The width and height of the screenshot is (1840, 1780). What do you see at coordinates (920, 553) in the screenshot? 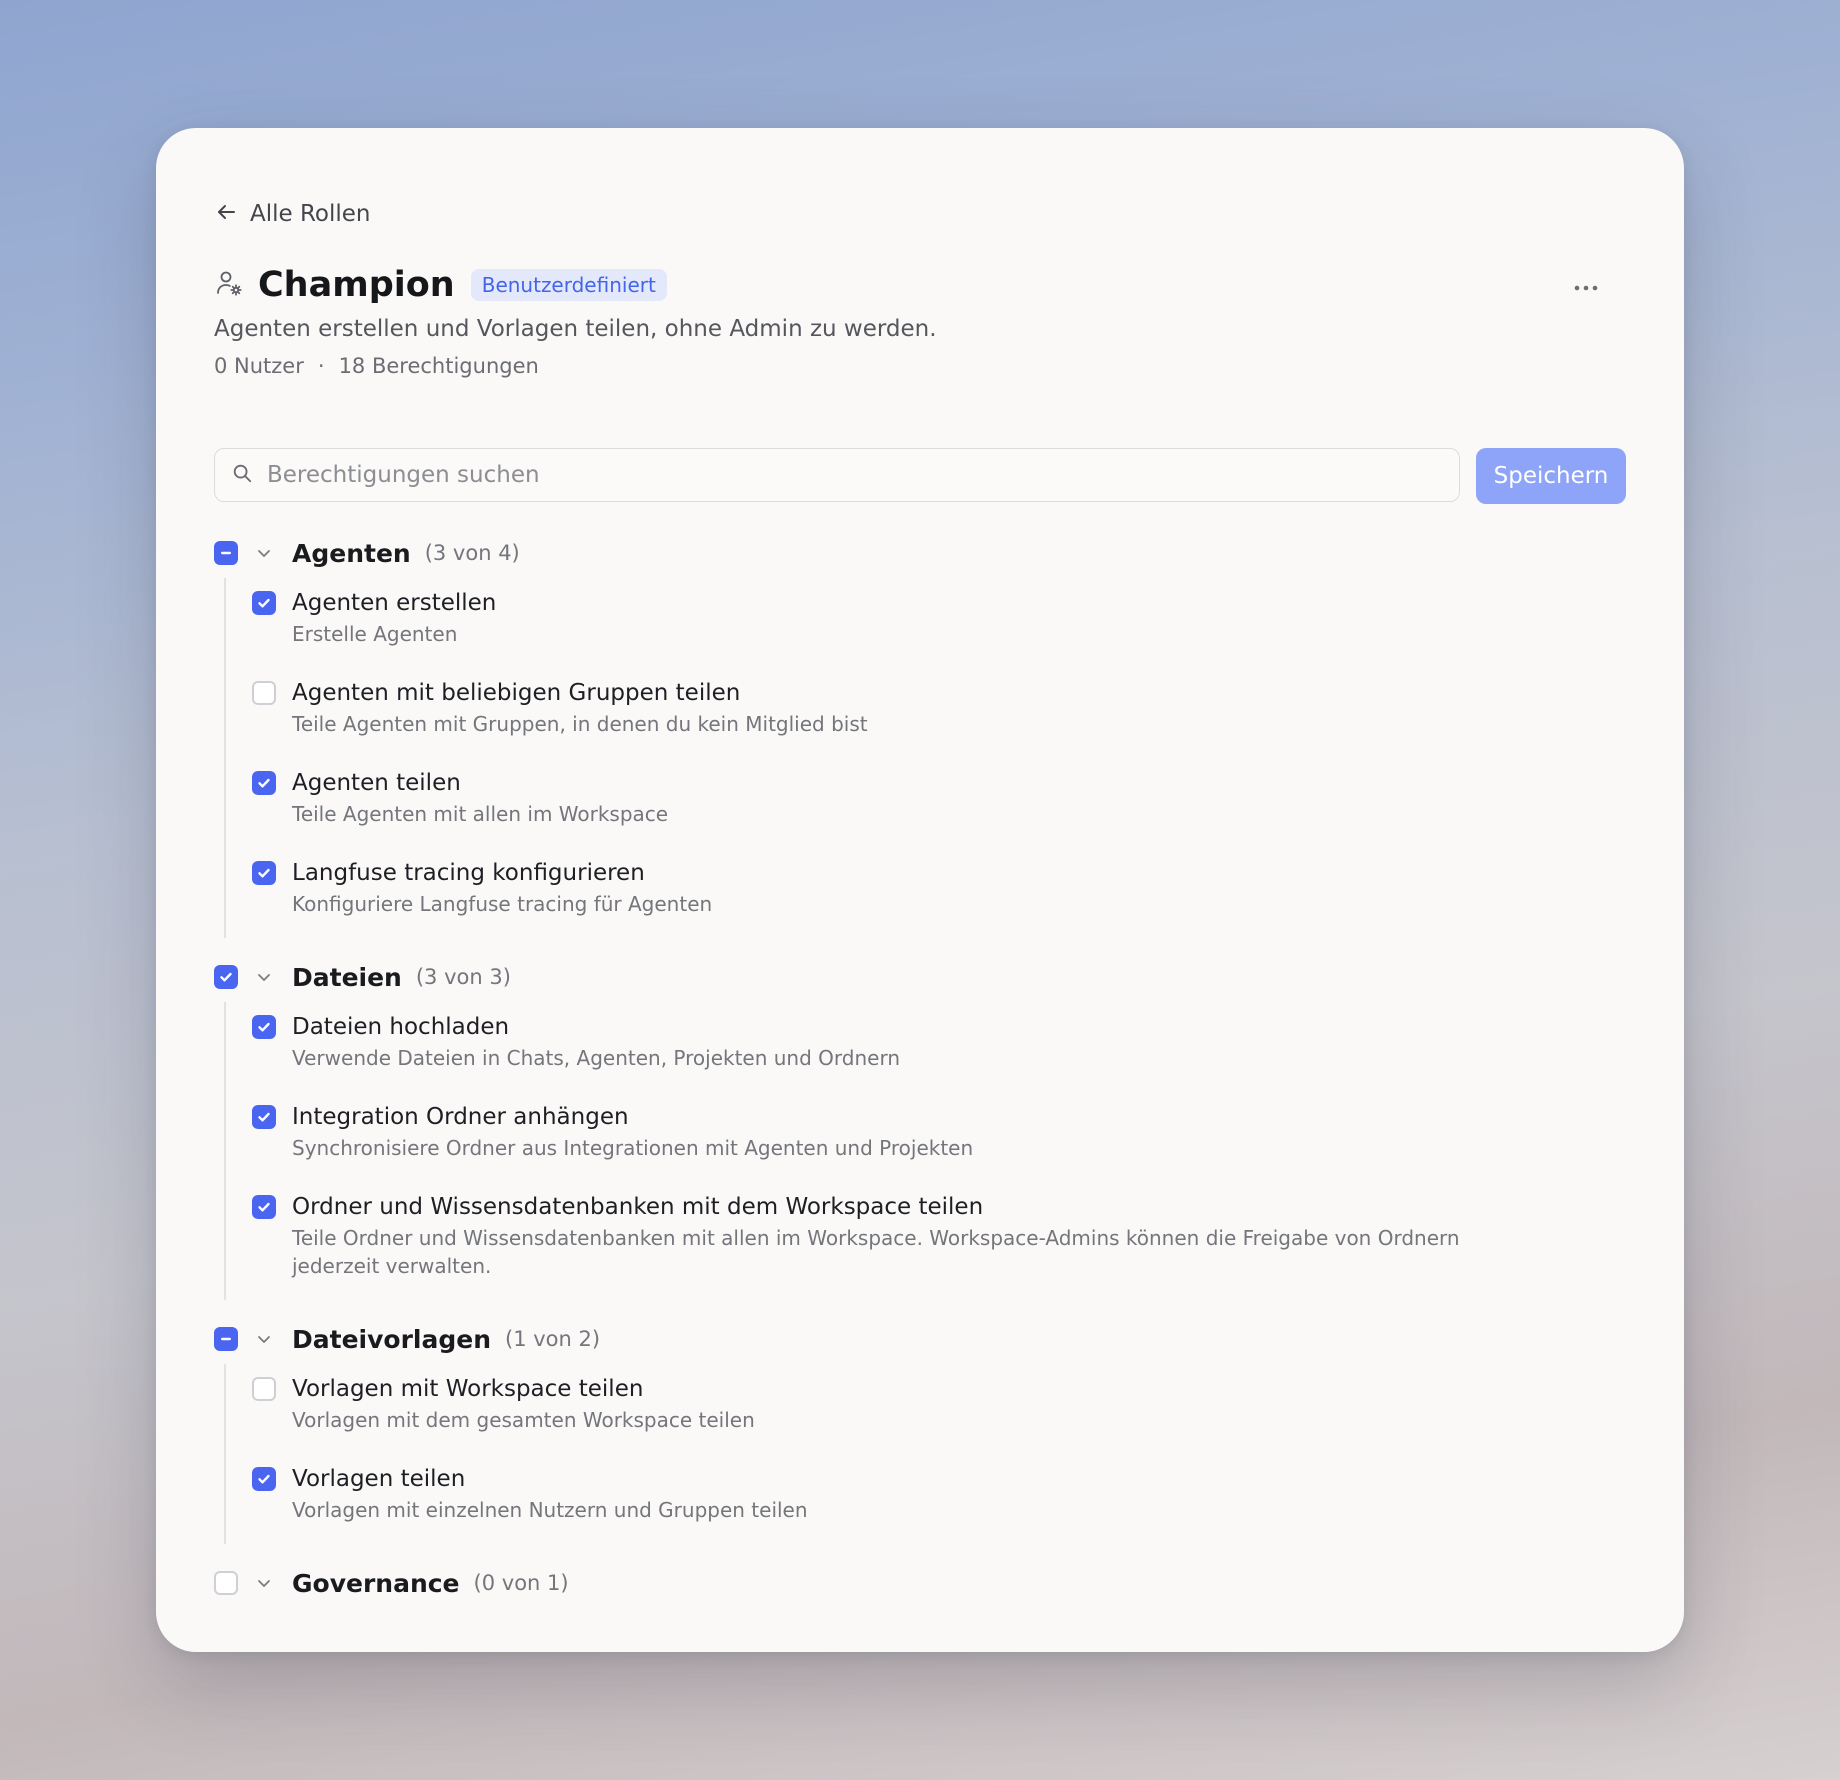
I see `group-header: Agenten (3 von 4)` at bounding box center [920, 553].